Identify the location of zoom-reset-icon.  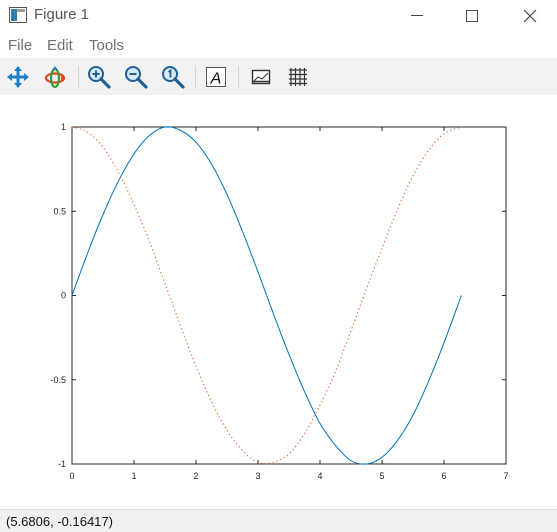
(173, 77).